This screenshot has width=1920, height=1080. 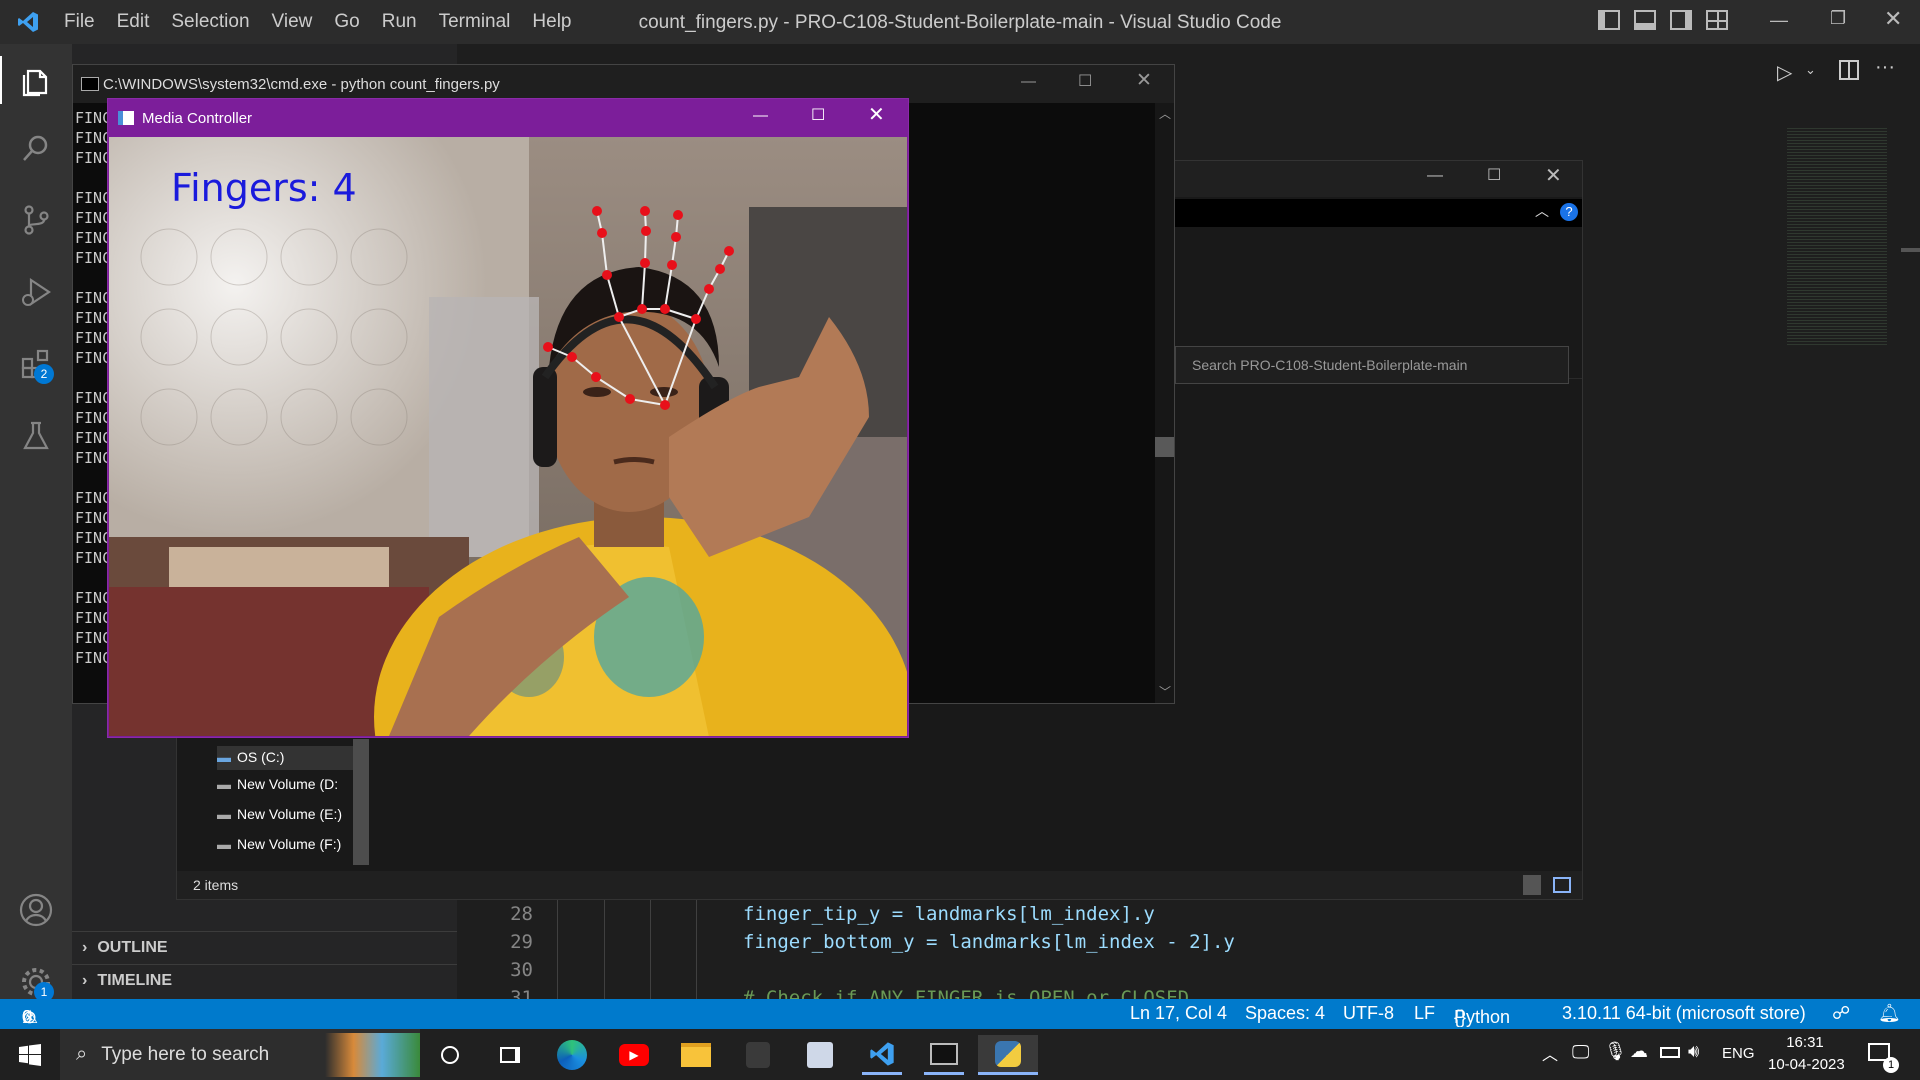 I want to click on menu-help: Help, so click(x=551, y=22).